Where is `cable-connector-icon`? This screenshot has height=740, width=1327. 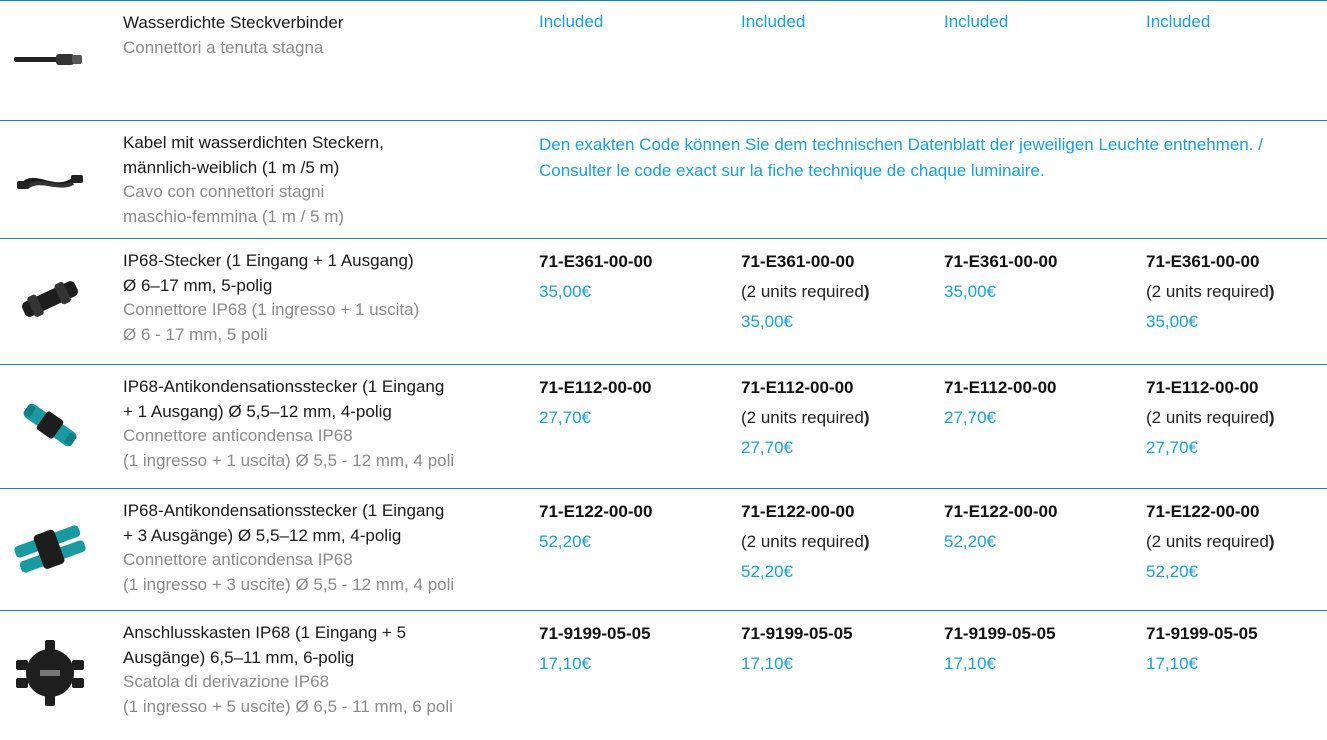 cable-connector-icon is located at coordinates (50, 58).